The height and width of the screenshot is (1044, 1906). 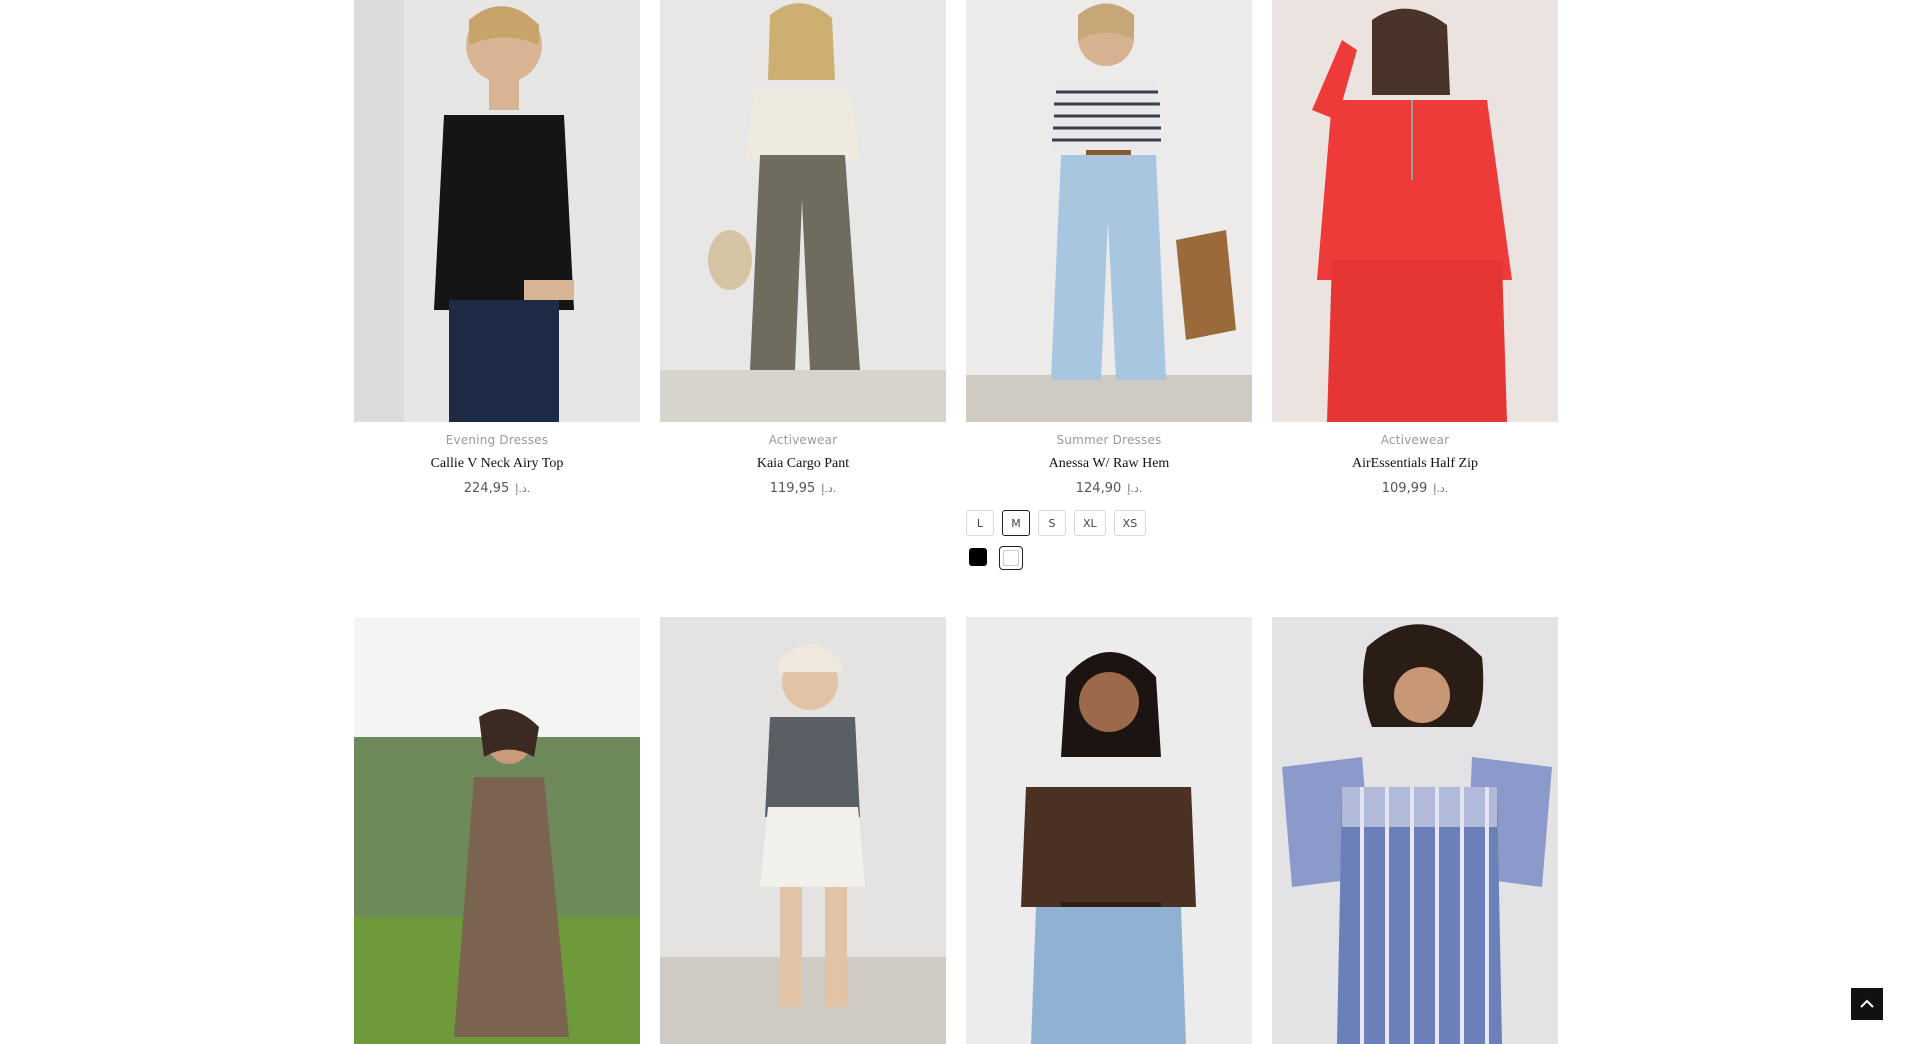 What do you see at coordinates (1016, 523) in the screenshot?
I see `size-option-m: M` at bounding box center [1016, 523].